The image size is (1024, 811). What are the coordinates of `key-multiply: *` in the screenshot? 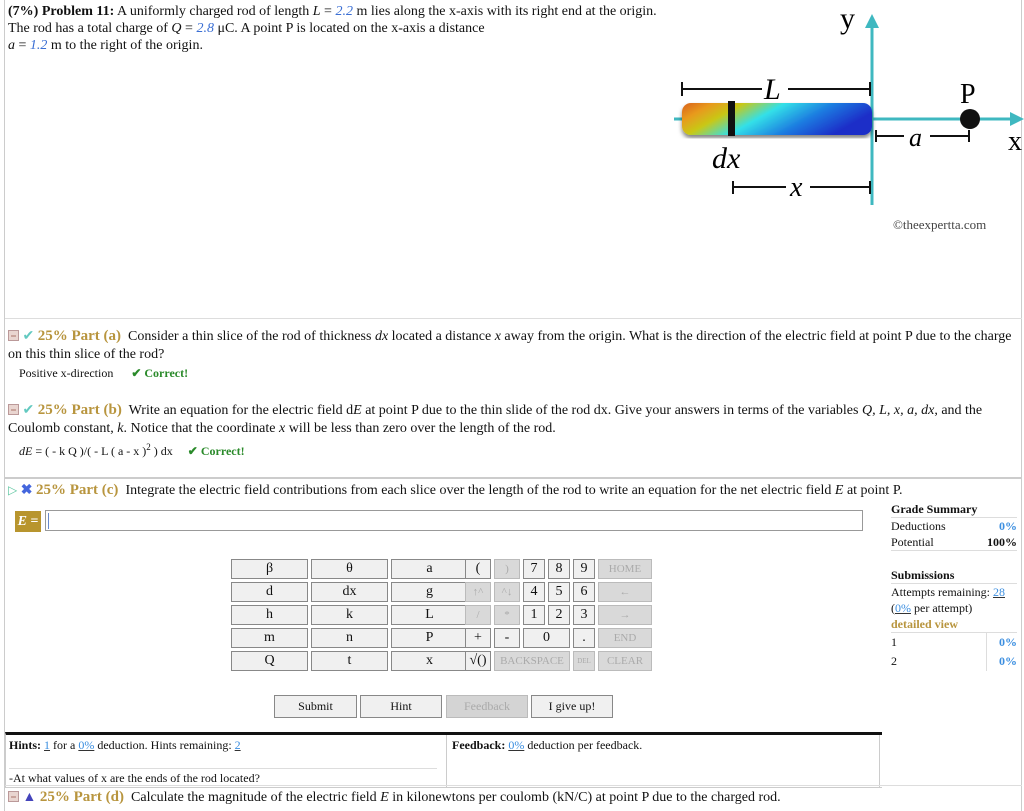 It's located at (507, 615).